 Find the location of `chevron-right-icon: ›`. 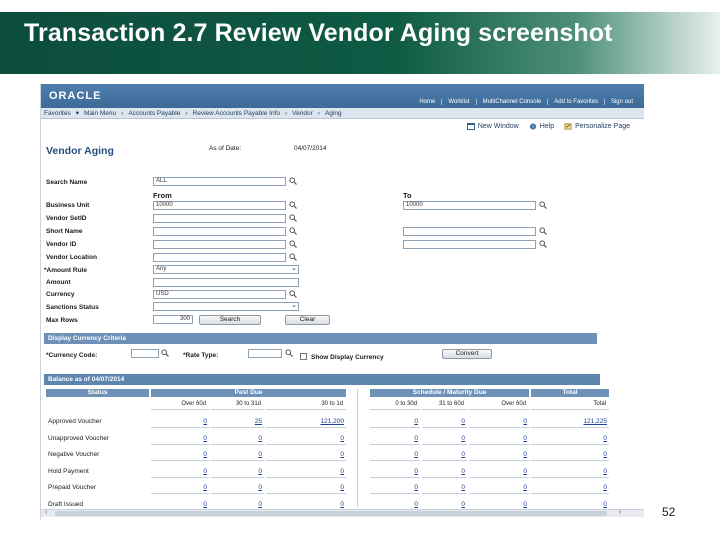

chevron-right-icon: › is located at coordinates (318, 113).